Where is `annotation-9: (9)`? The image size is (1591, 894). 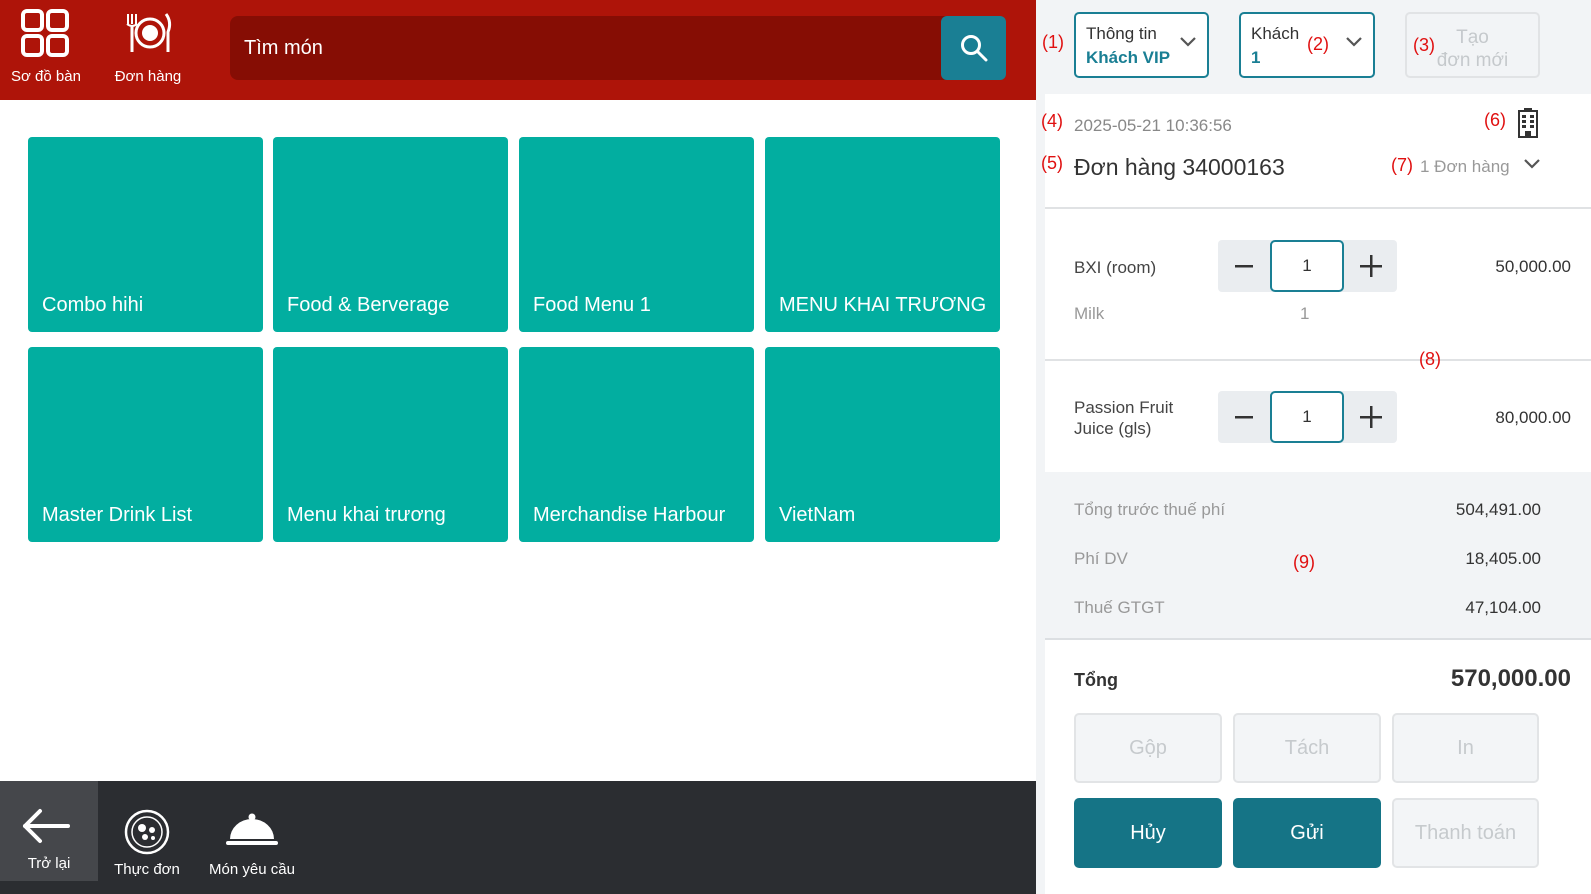
annotation-9: (9) is located at coordinates (1304, 562).